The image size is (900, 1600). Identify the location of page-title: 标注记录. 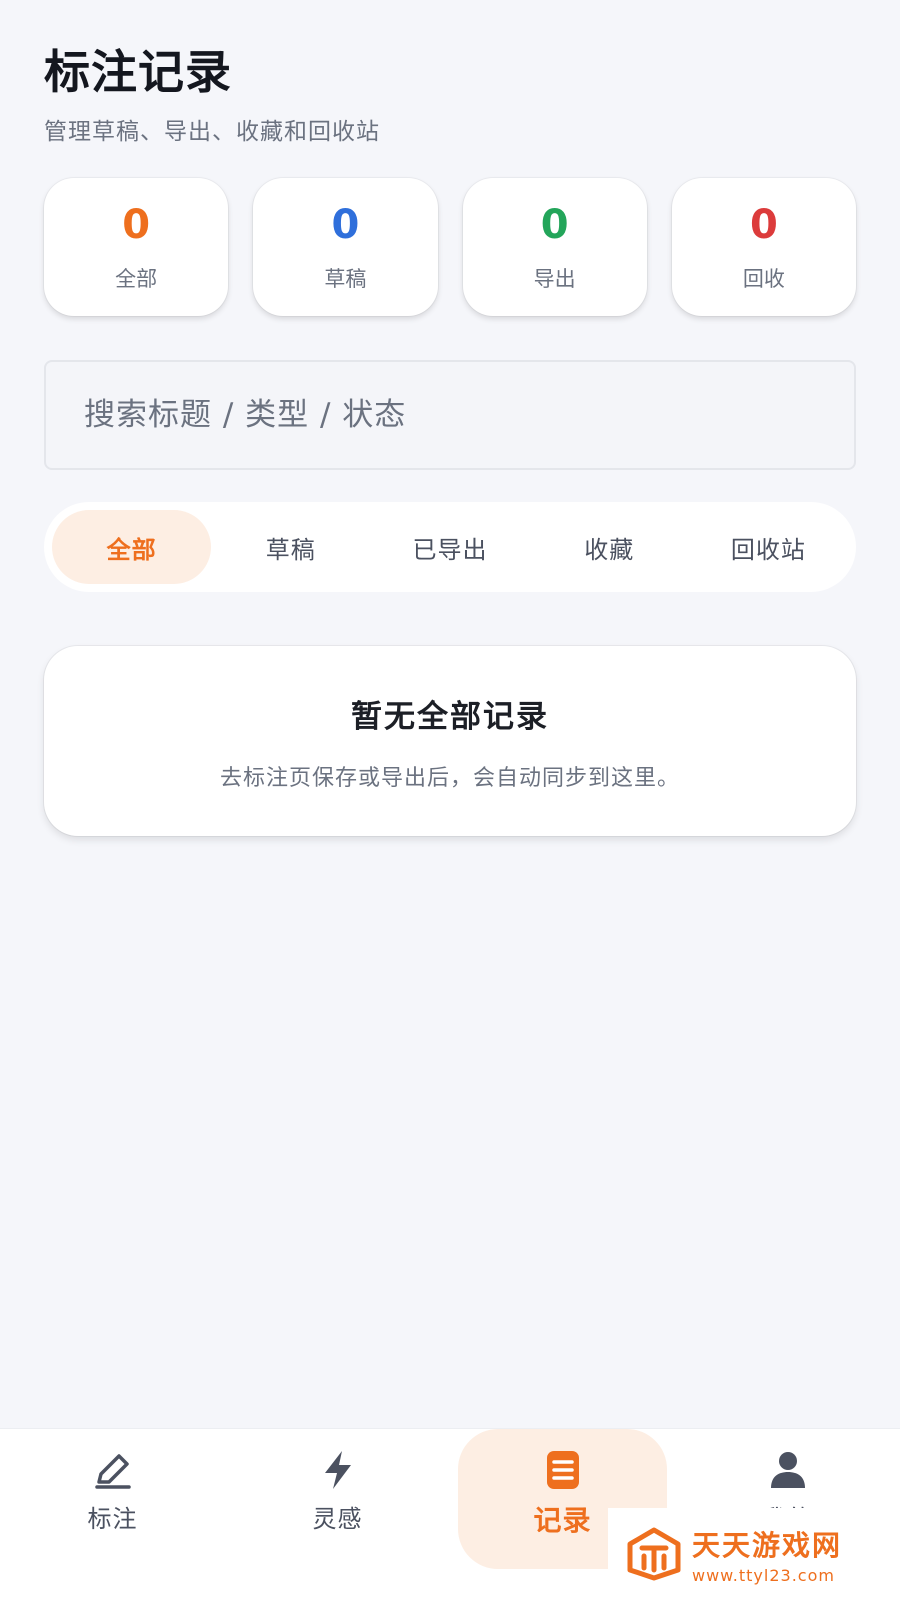
(138, 72).